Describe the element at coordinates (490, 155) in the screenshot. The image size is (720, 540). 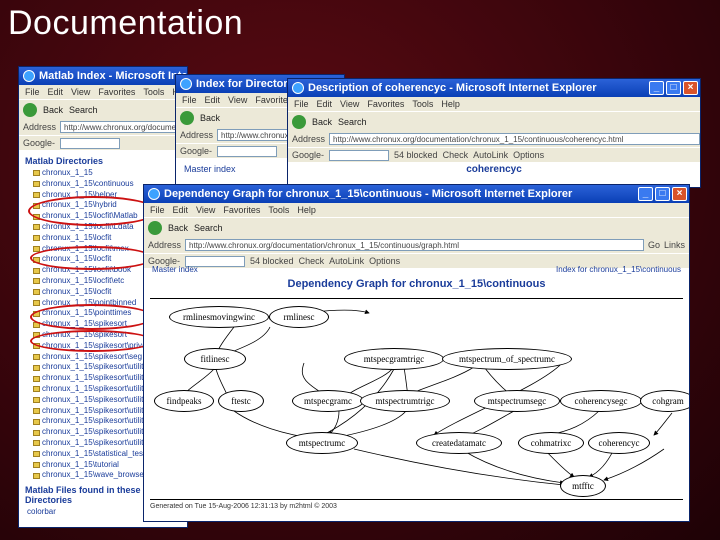
I see `autolink-button: AutoLink` at that location.